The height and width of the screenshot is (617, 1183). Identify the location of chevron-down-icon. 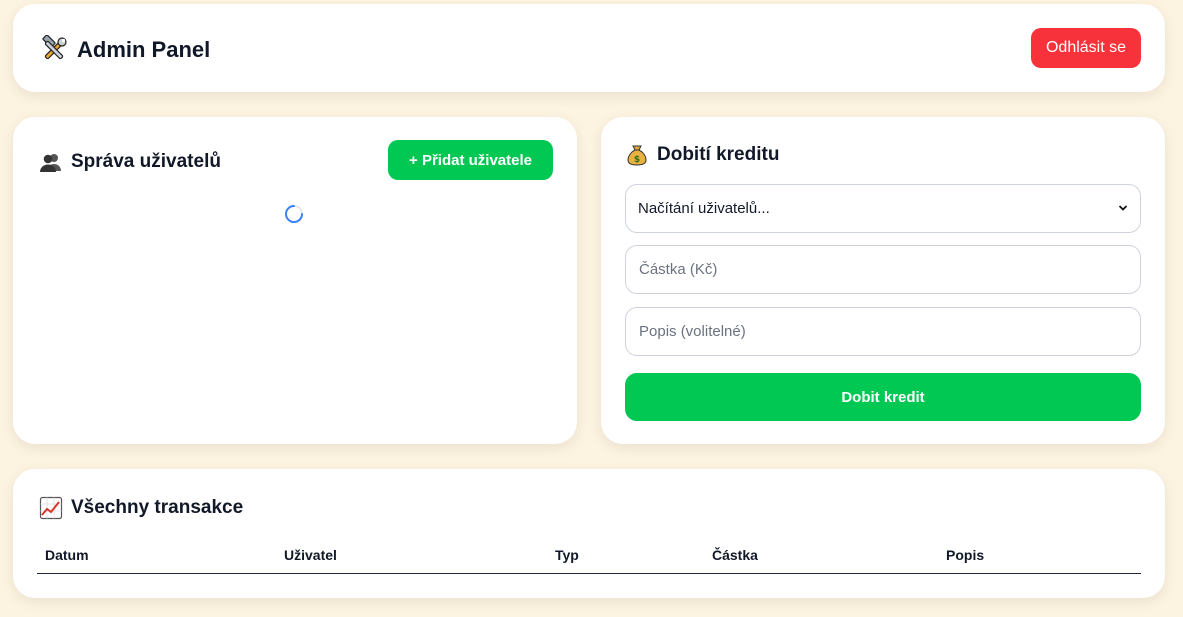
(1123, 209).